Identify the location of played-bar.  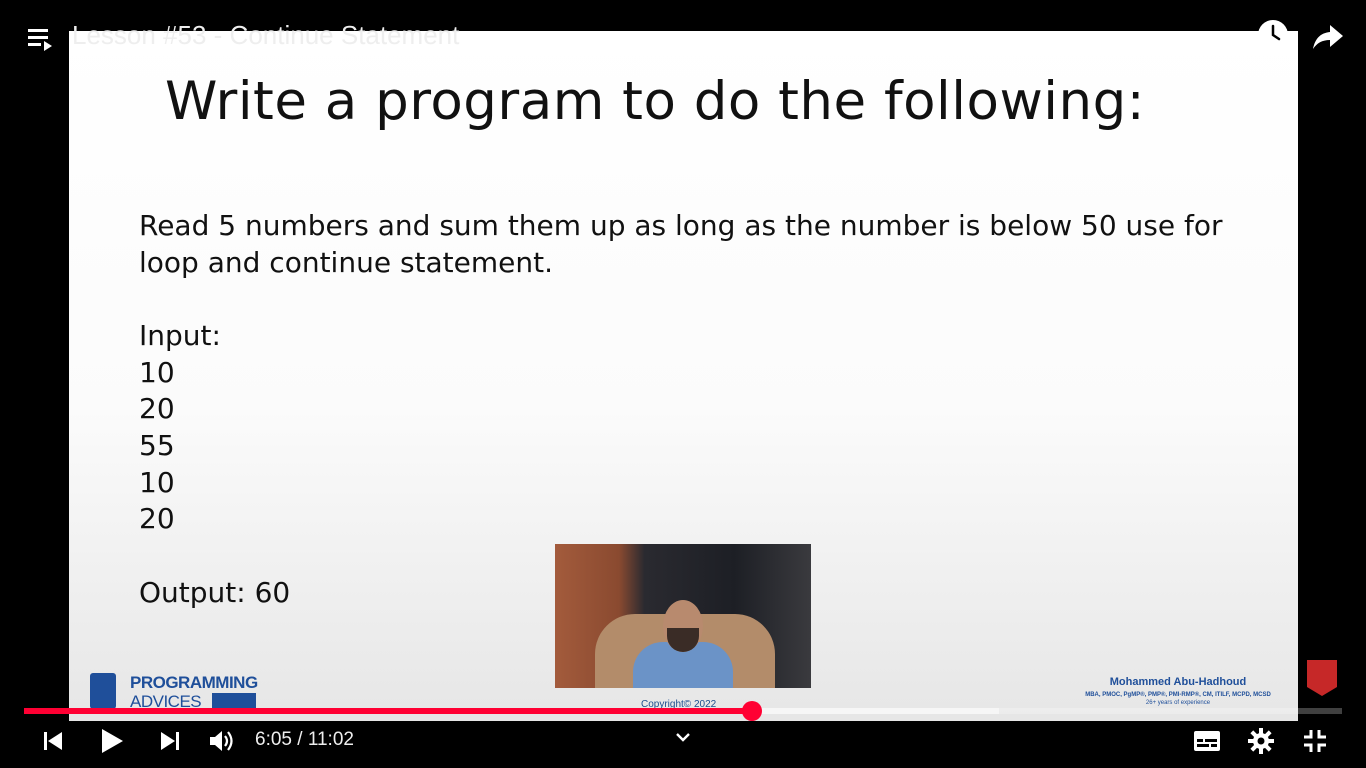
(388, 711).